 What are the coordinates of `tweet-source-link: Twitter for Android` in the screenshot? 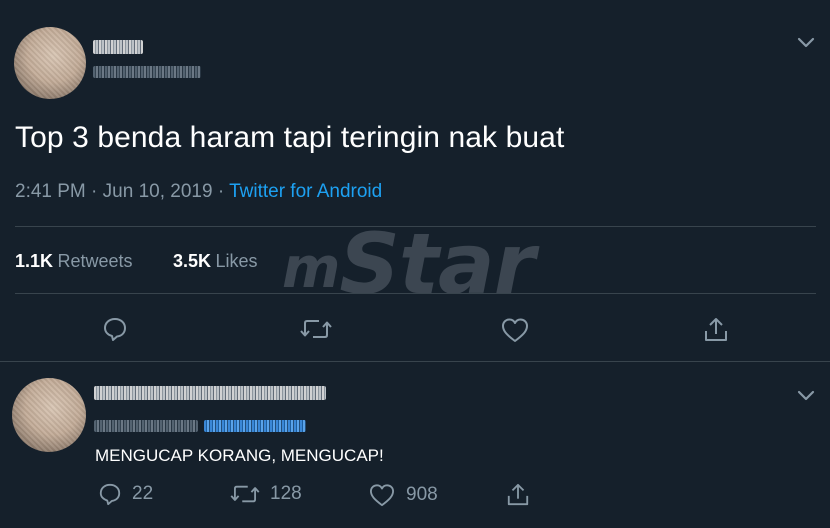 It's located at (305, 191).